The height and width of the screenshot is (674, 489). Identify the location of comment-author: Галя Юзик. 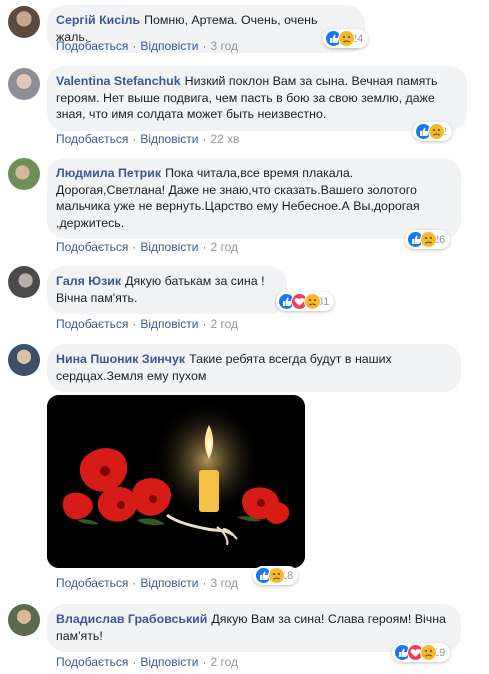
(88, 281).